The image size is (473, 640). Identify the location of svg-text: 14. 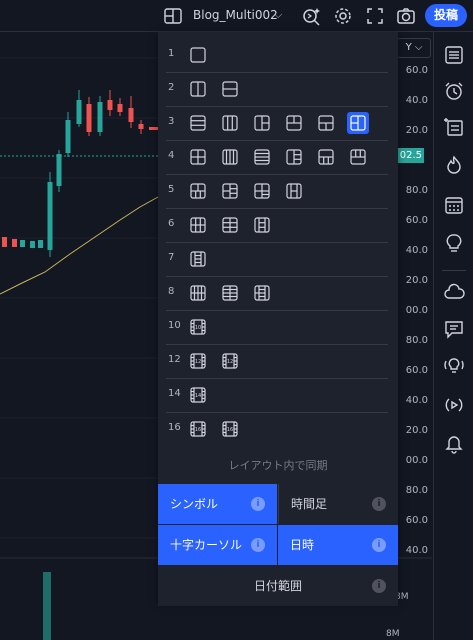
(198, 396).